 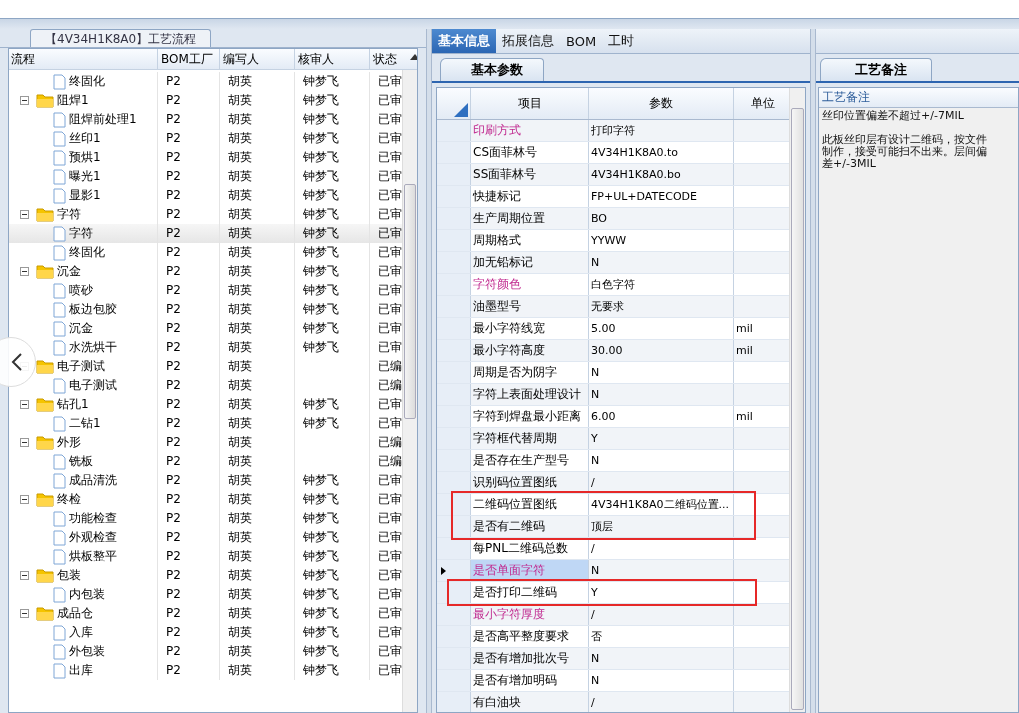 What do you see at coordinates (613, 395) in the screenshot?
I see `table-row: 字符上表面处理设计 N` at bounding box center [613, 395].